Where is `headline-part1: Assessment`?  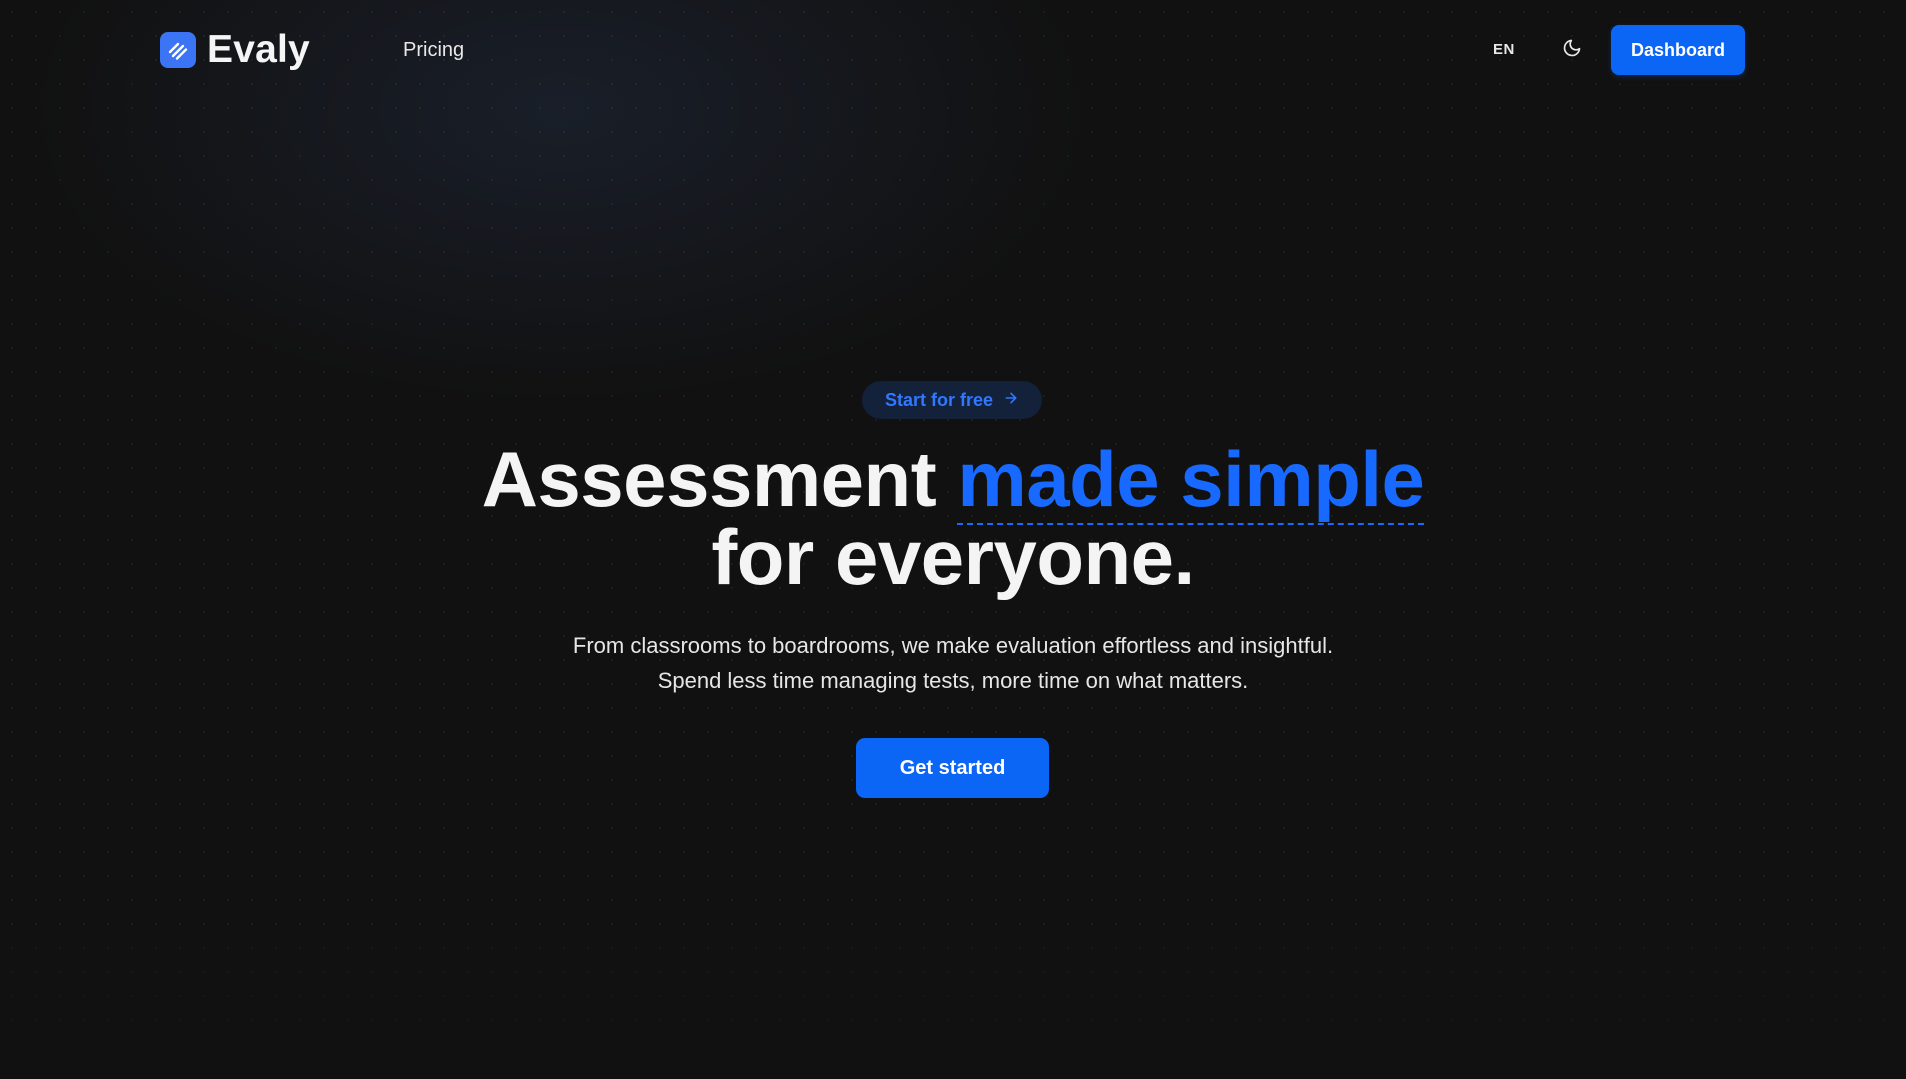
headline-part1: Assessment is located at coordinates (719, 479).